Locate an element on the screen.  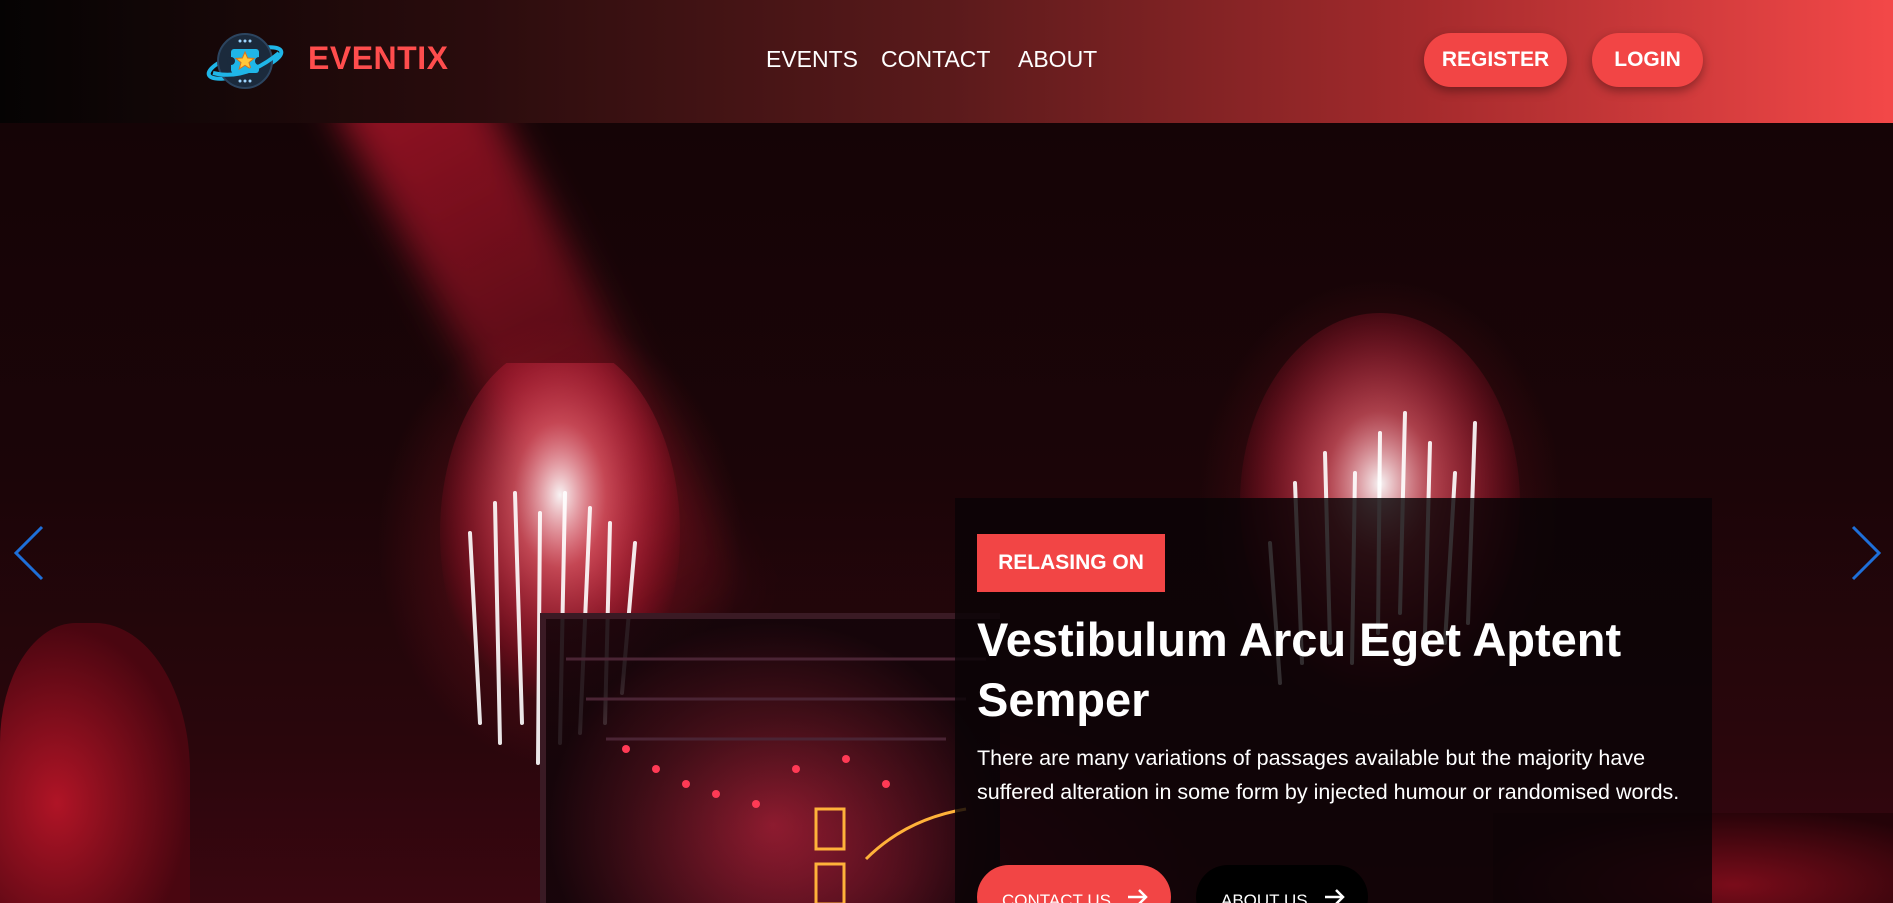
contact-us-label: CONTACT US is located at coordinates (1056, 897).